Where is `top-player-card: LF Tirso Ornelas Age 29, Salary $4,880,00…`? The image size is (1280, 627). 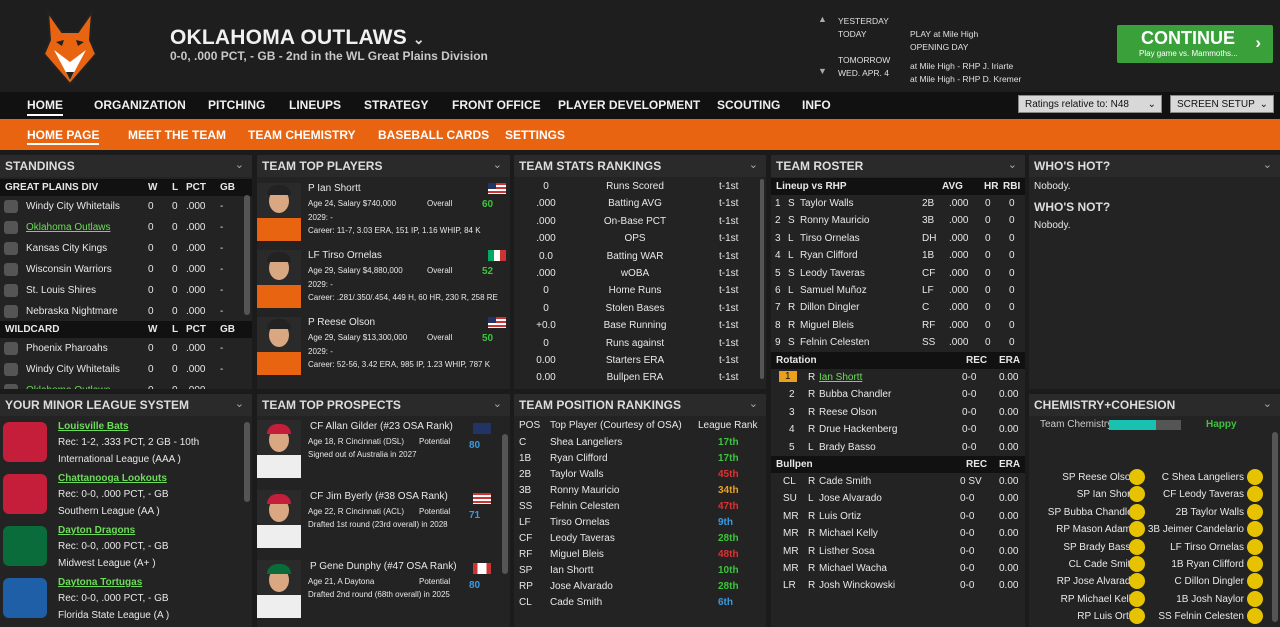 top-player-card: LF Tirso Ornelas Age 29, Salary $4,880,00… is located at coordinates (383, 280).